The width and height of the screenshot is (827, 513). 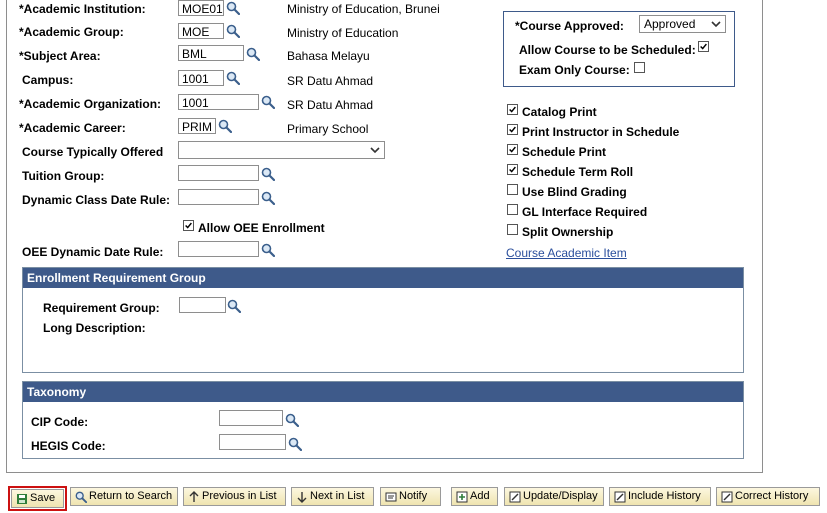 I want to click on tuition-group-lookup-icon, so click(x=268, y=174).